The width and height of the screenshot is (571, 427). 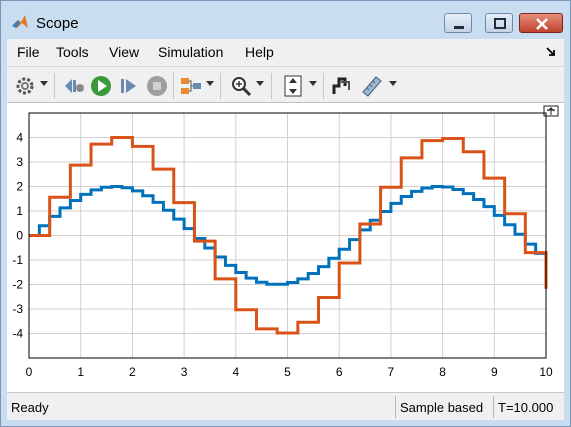 What do you see at coordinates (17, 285) in the screenshot?
I see `y-tick-label: -2` at bounding box center [17, 285].